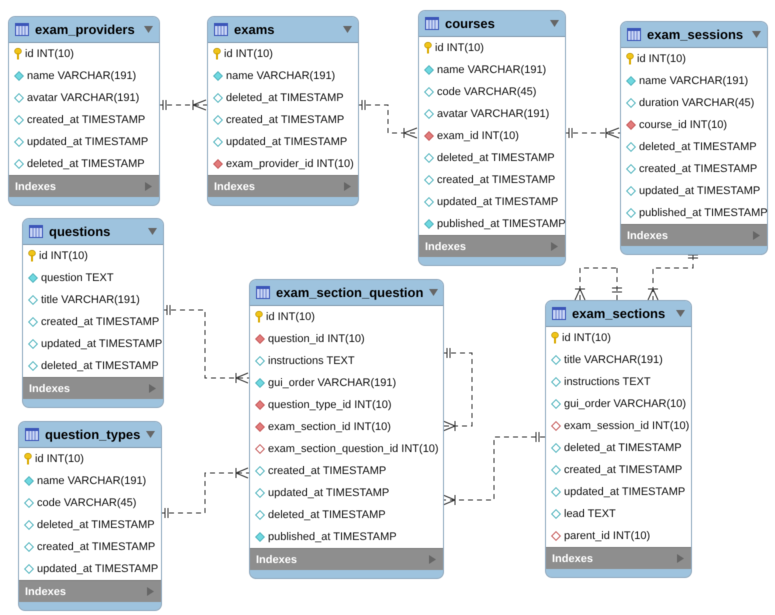 The width and height of the screenshot is (775, 615). What do you see at coordinates (694, 138) in the screenshot?
I see `table-card: exam_sessions id INT(10) name VARCHAR(191) duration VARCHAR(45) course_id INT(10) deleted_at TIMESTAMP created_at TIMESTAMP updated_at TIMESTAMP published_at TIMESTAMP Indexes` at bounding box center [694, 138].